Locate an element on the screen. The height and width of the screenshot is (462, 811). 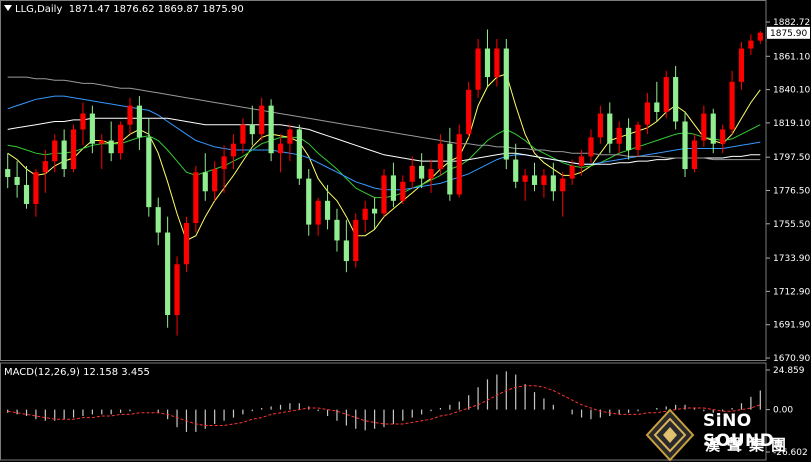
y-tick-label: 1691.90 is located at coordinates (791, 326).